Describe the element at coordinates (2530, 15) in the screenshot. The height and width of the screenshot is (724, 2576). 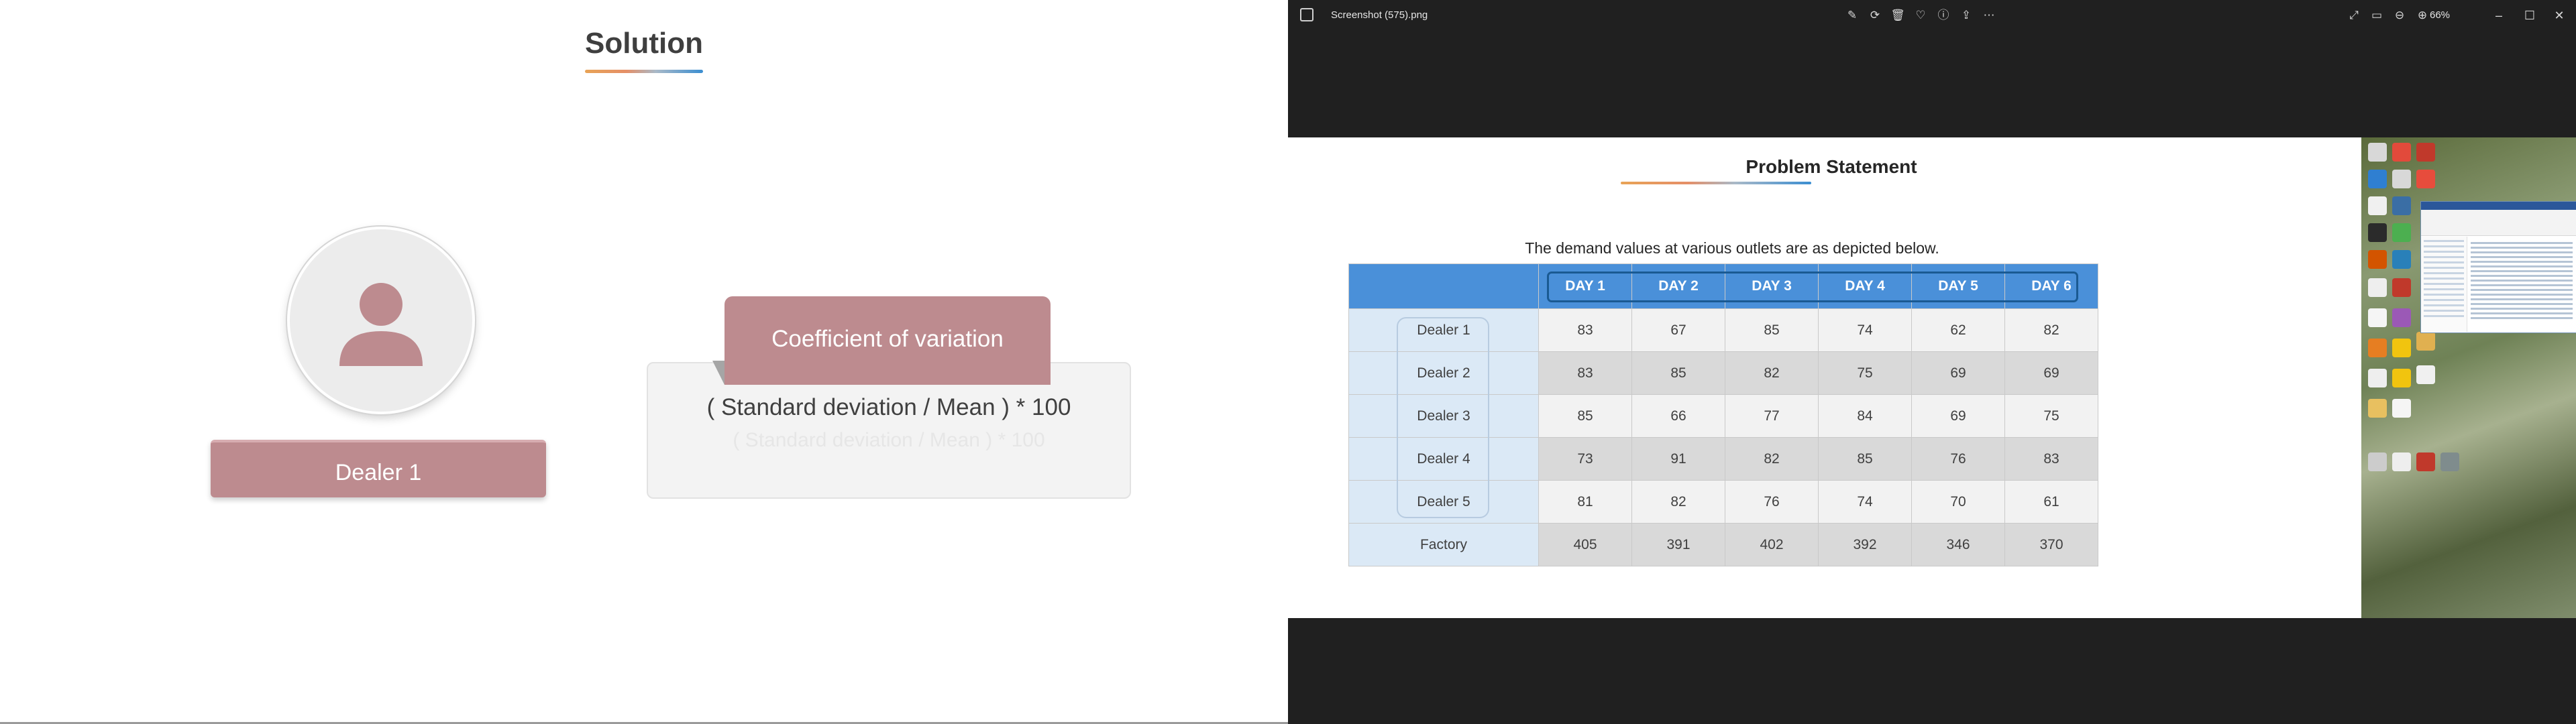
I see `maximize-icon: ☐` at that location.